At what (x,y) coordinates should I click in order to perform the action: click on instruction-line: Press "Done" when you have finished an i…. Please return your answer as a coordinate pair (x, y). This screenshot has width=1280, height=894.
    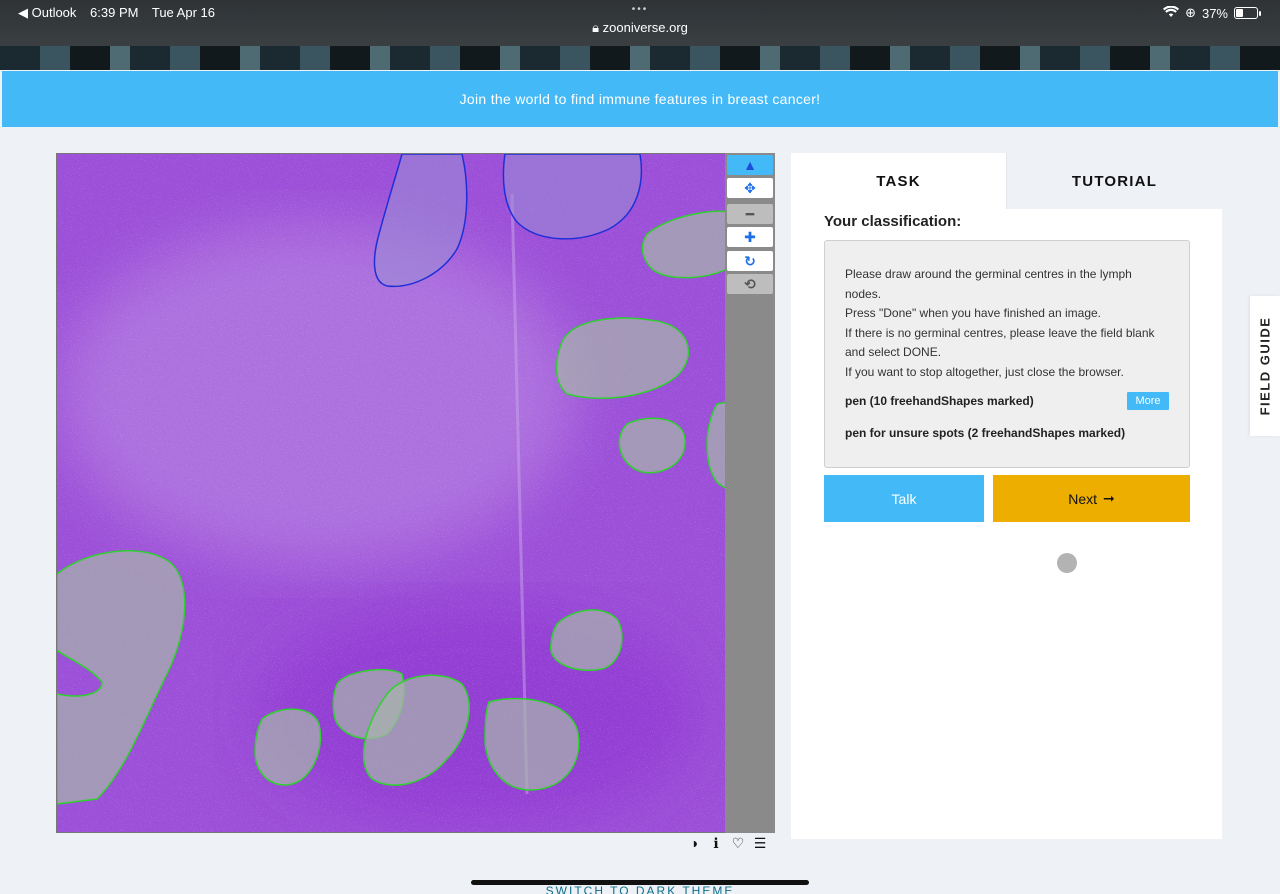
    Looking at the image, I should click on (973, 313).